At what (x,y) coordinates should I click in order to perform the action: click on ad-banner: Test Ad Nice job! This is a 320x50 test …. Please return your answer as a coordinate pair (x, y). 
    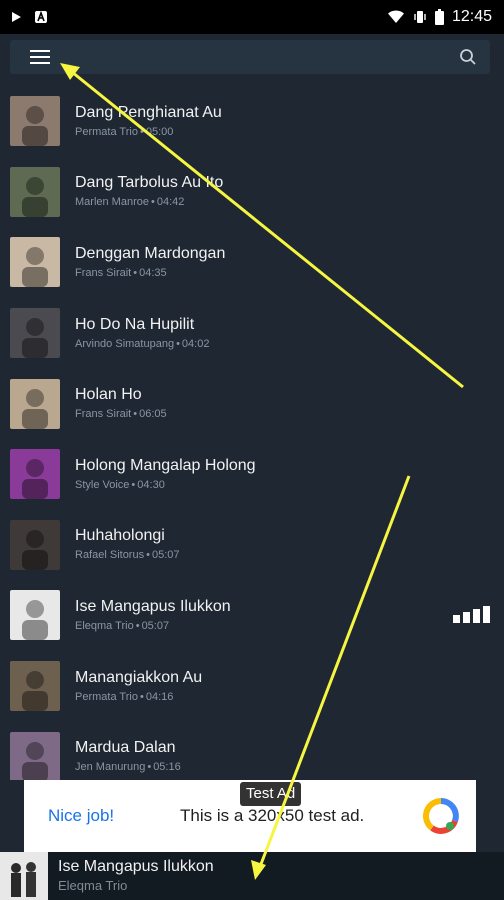
    Looking at the image, I should click on (250, 816).